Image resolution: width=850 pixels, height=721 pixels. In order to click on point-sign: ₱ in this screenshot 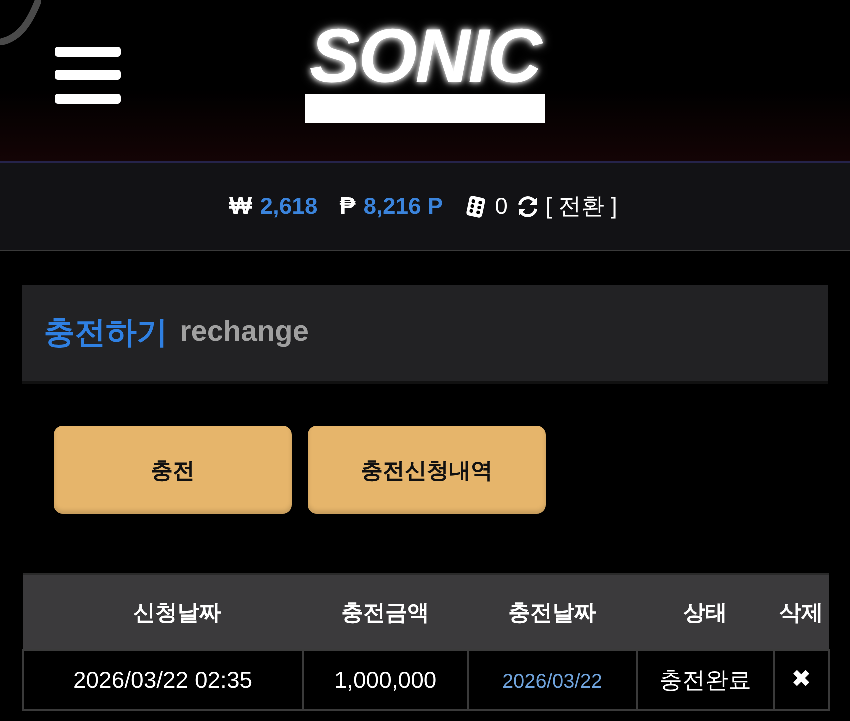, I will do `click(348, 206)`.